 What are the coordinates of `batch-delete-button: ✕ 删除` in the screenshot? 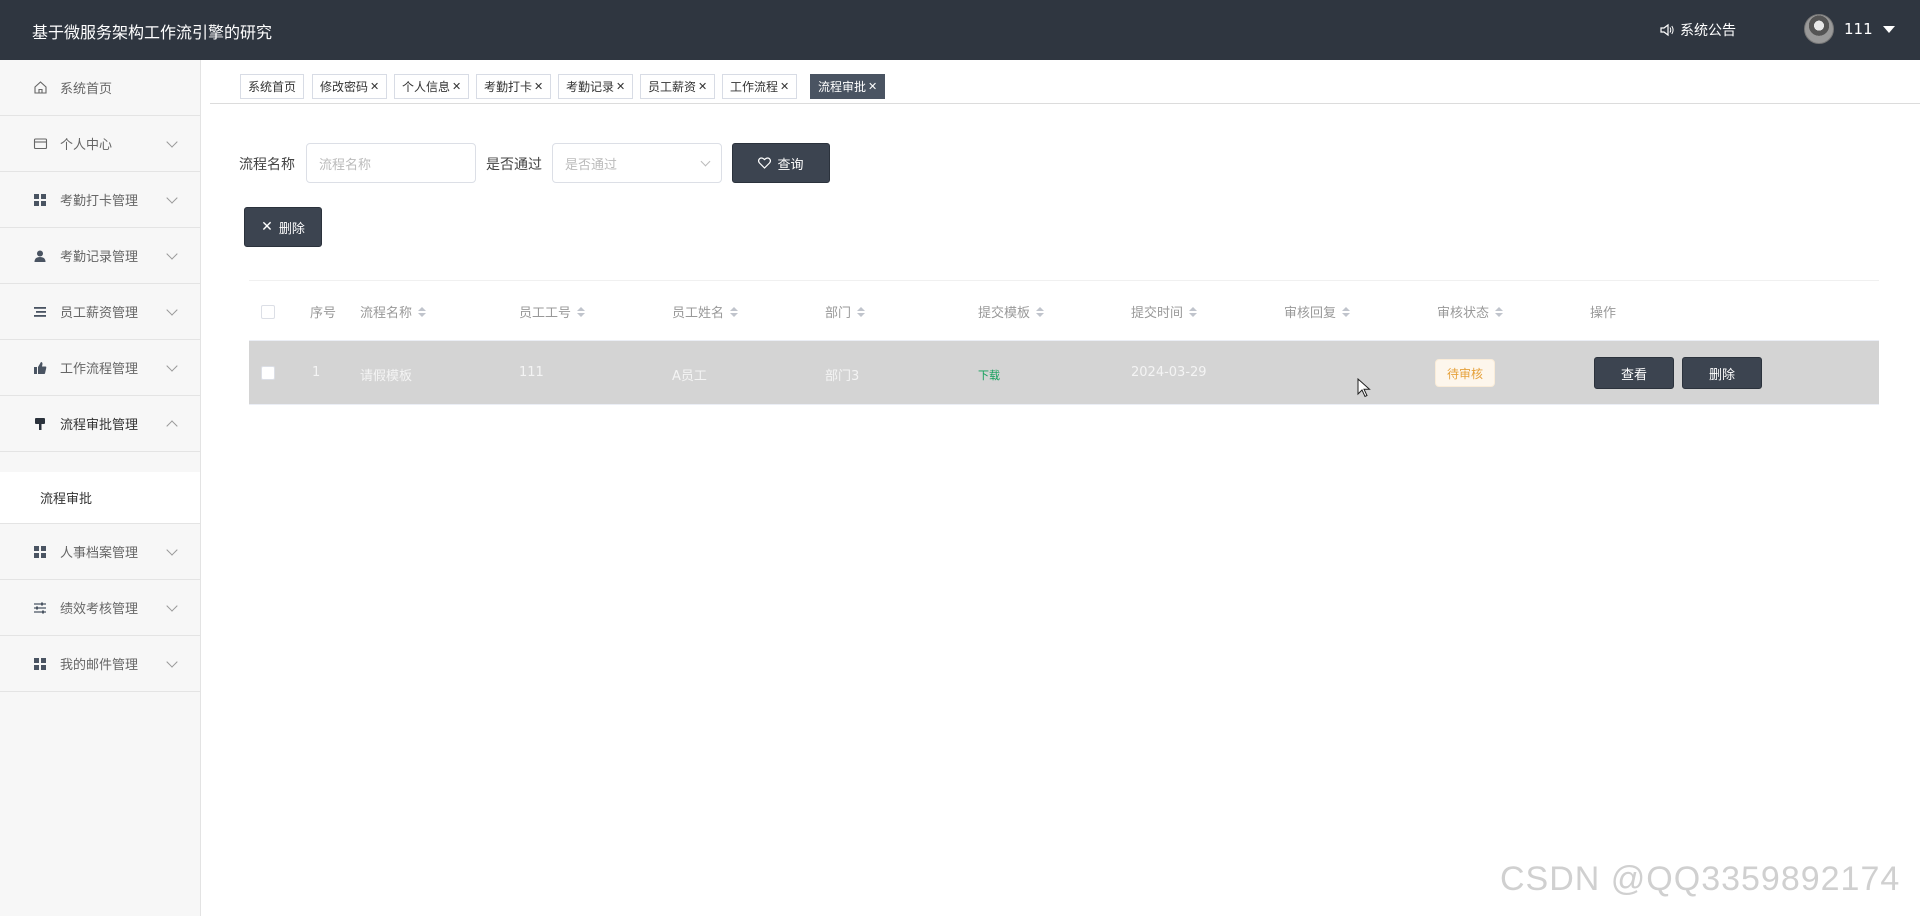 It's located at (283, 227).